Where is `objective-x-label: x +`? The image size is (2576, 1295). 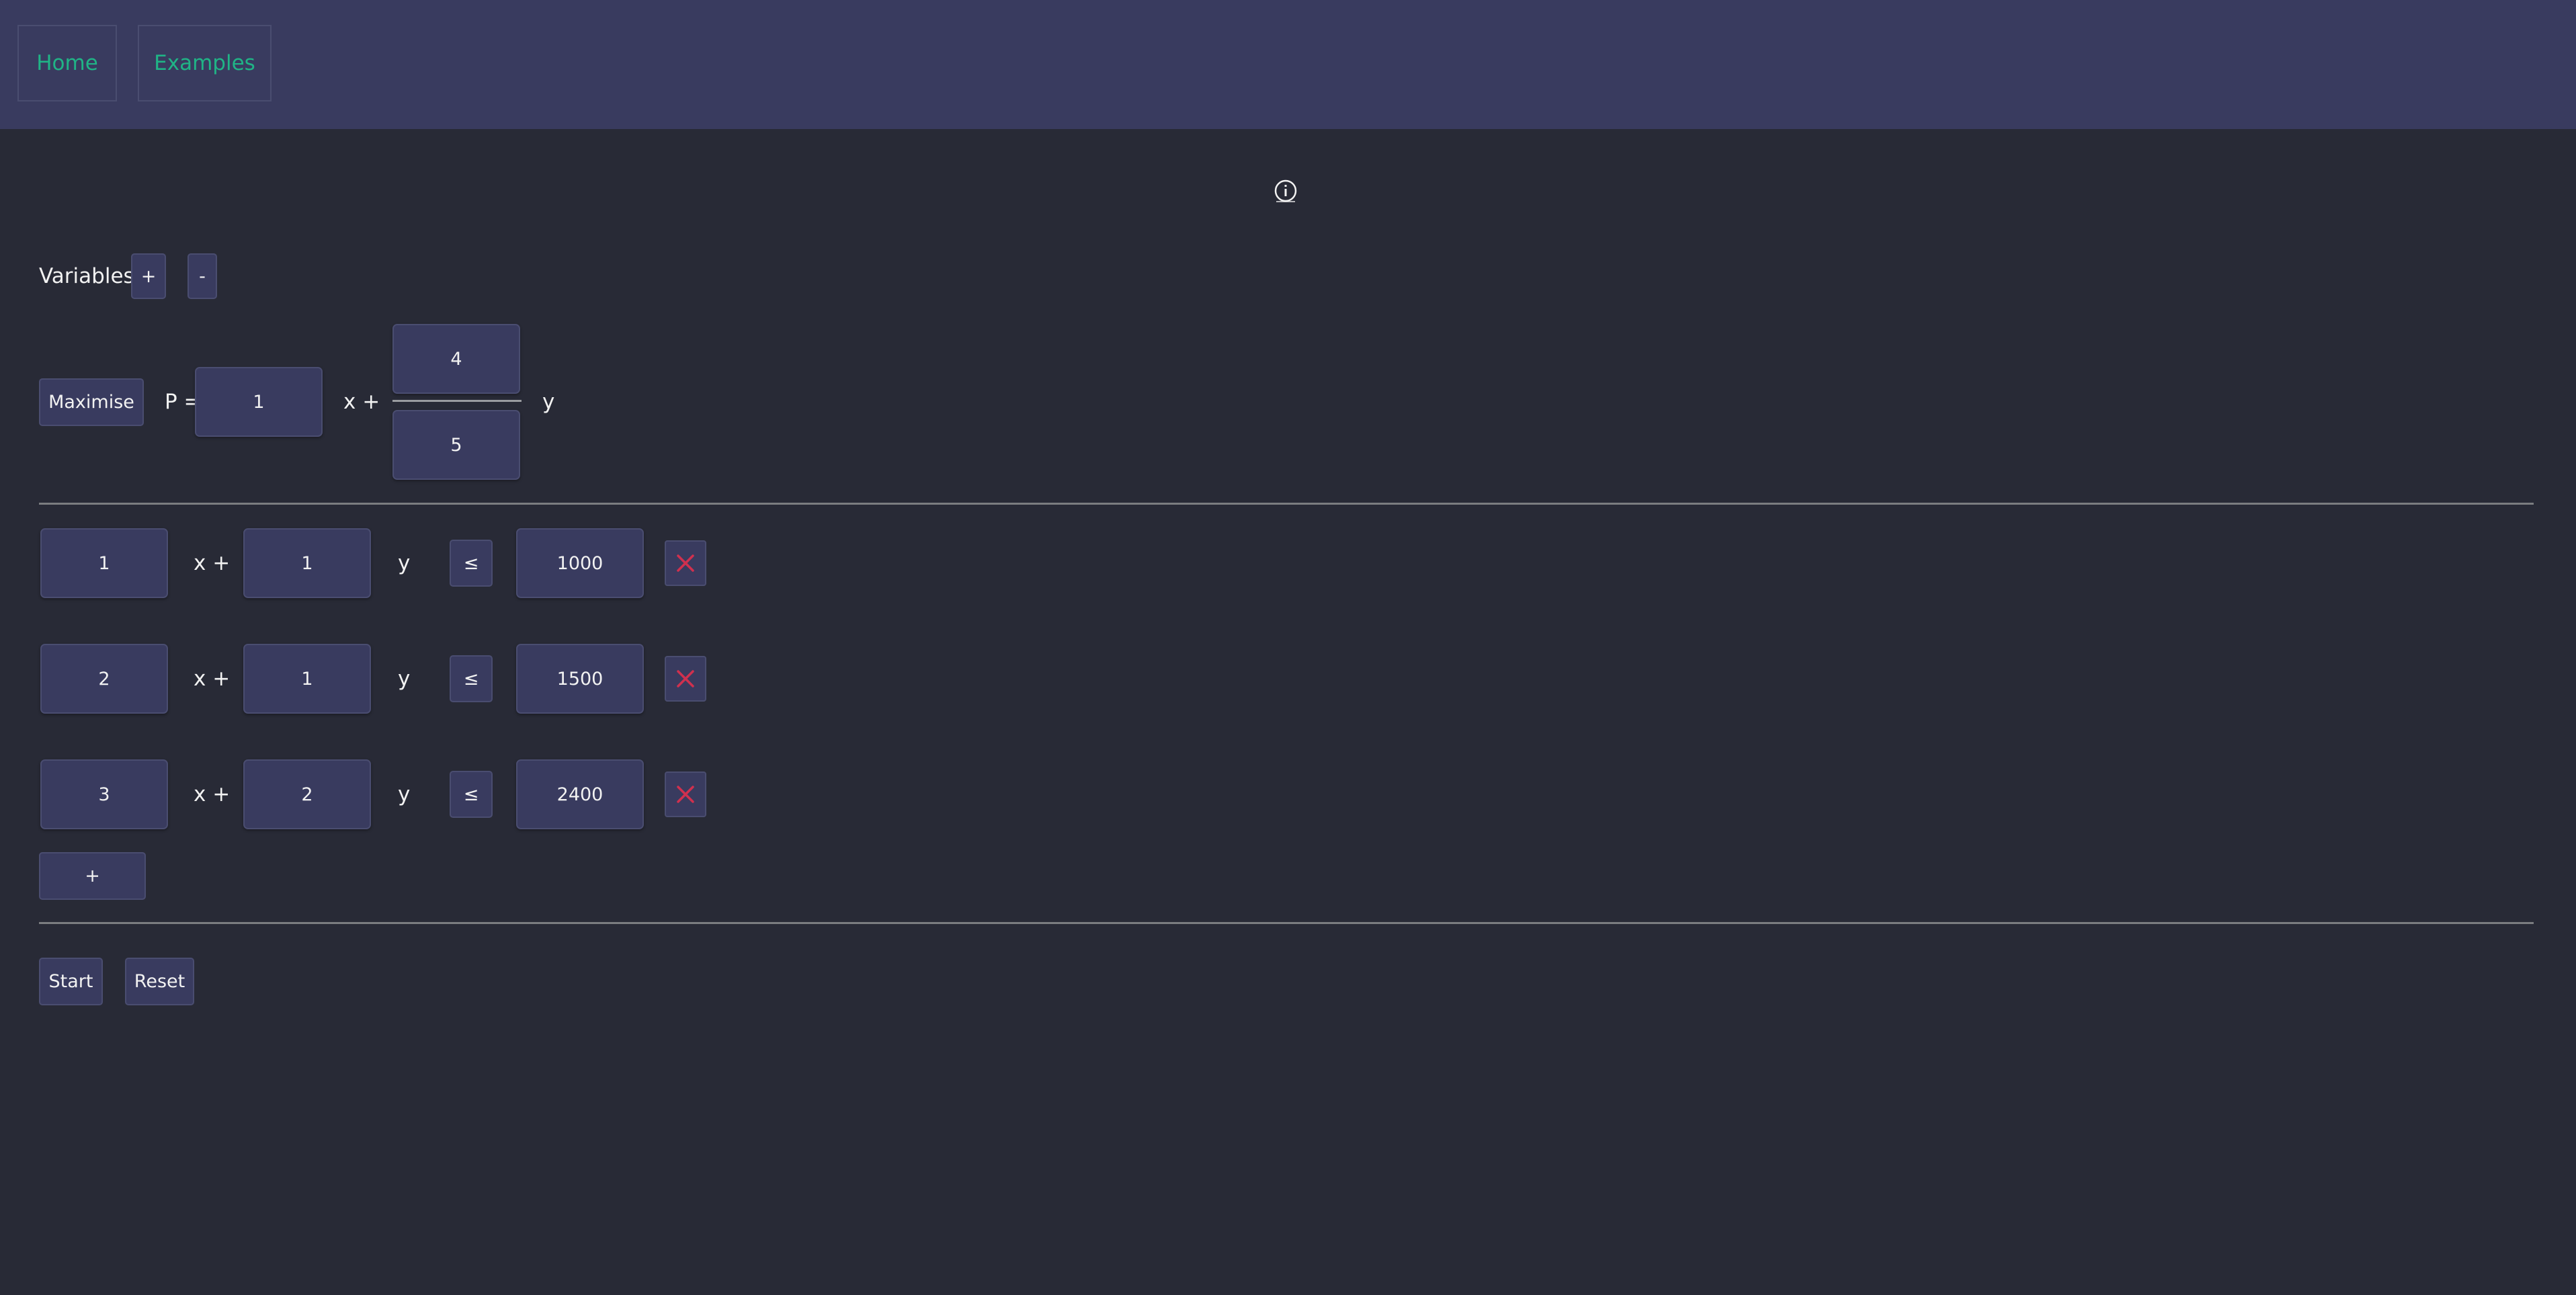
objective-x-label: x + is located at coordinates (362, 402).